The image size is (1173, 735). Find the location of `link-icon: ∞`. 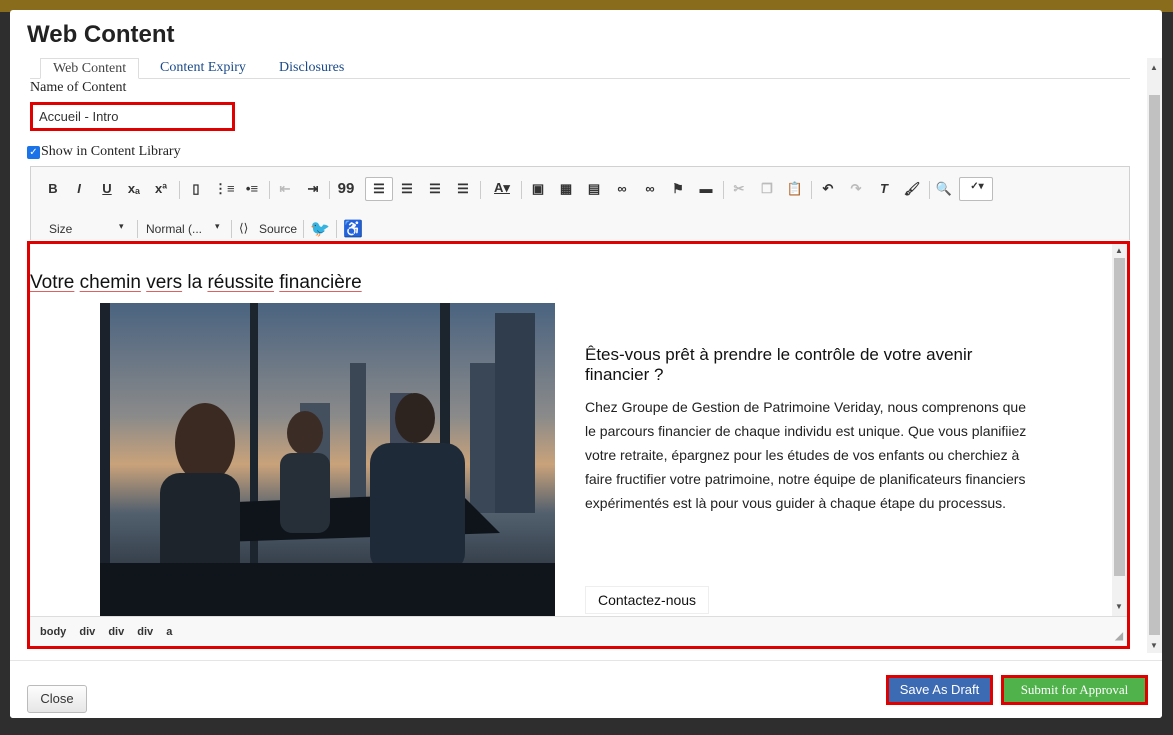

link-icon: ∞ is located at coordinates (622, 188).